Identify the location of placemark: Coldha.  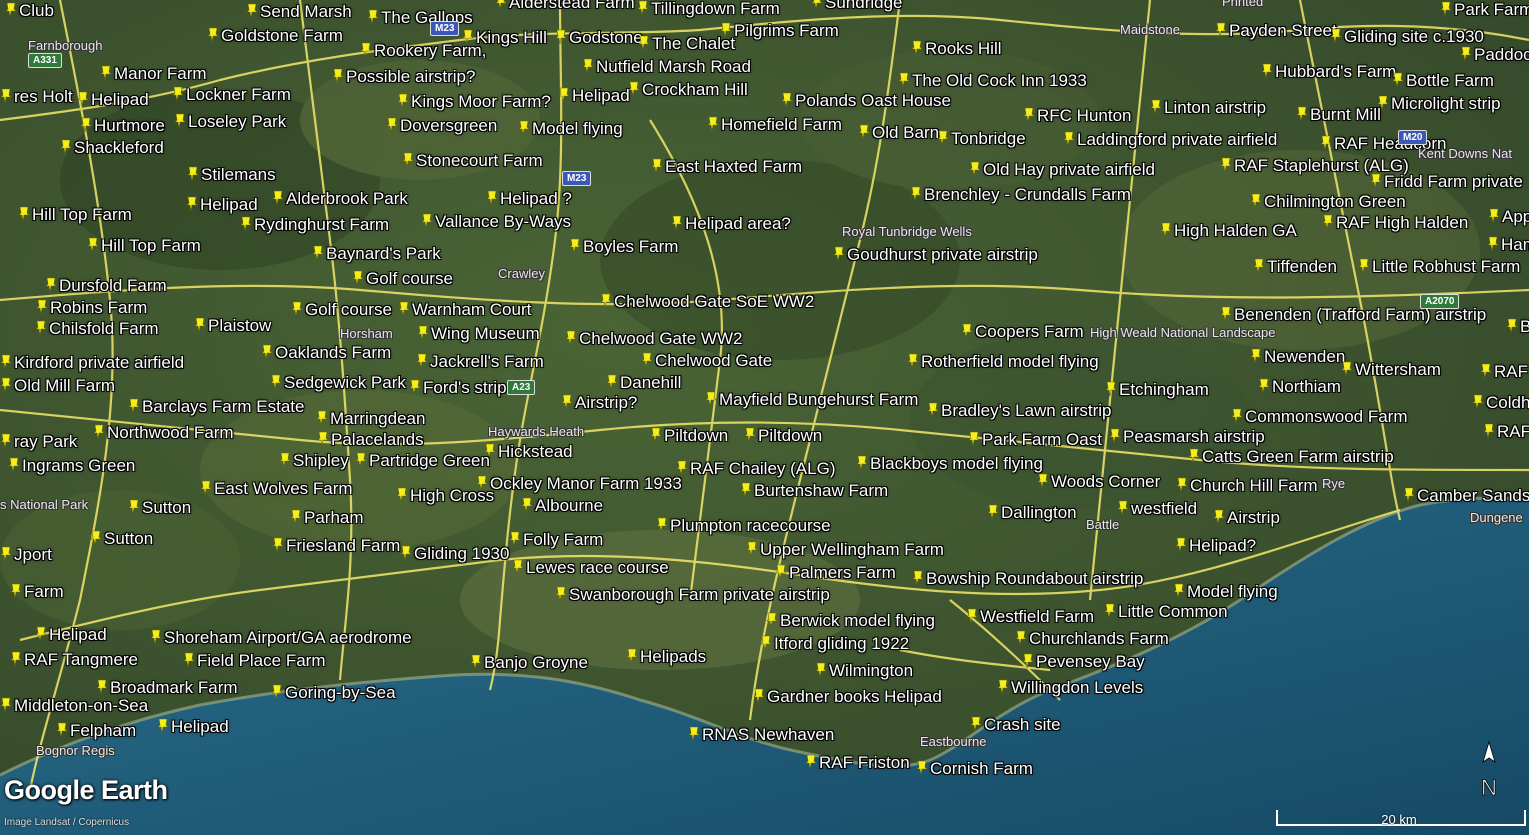
(1500, 403).